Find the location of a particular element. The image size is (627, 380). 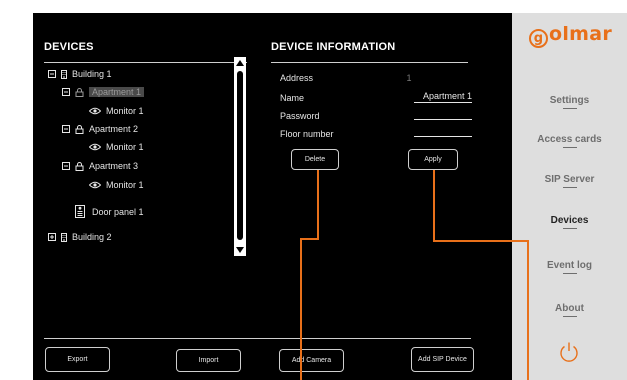

menu-item-about: About is located at coordinates (569, 308).